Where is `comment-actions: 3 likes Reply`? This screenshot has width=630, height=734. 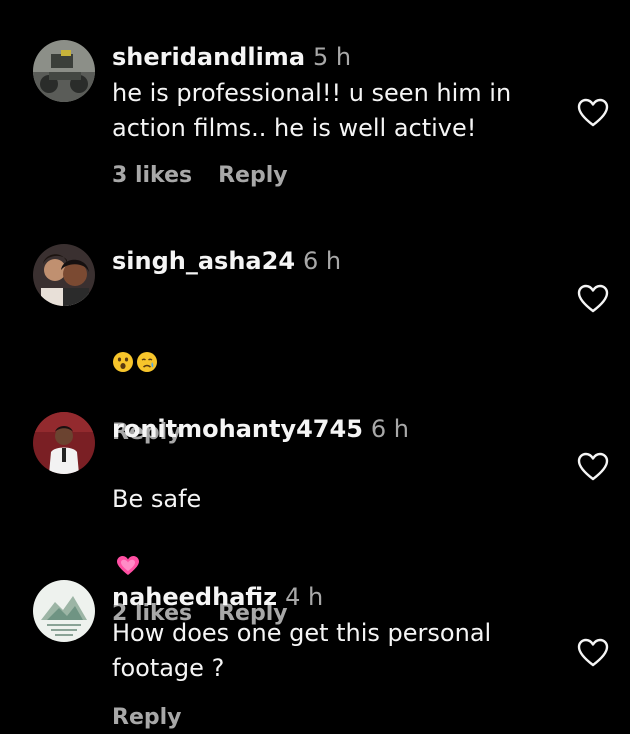
comment-actions: 3 likes Reply is located at coordinates (332, 176).